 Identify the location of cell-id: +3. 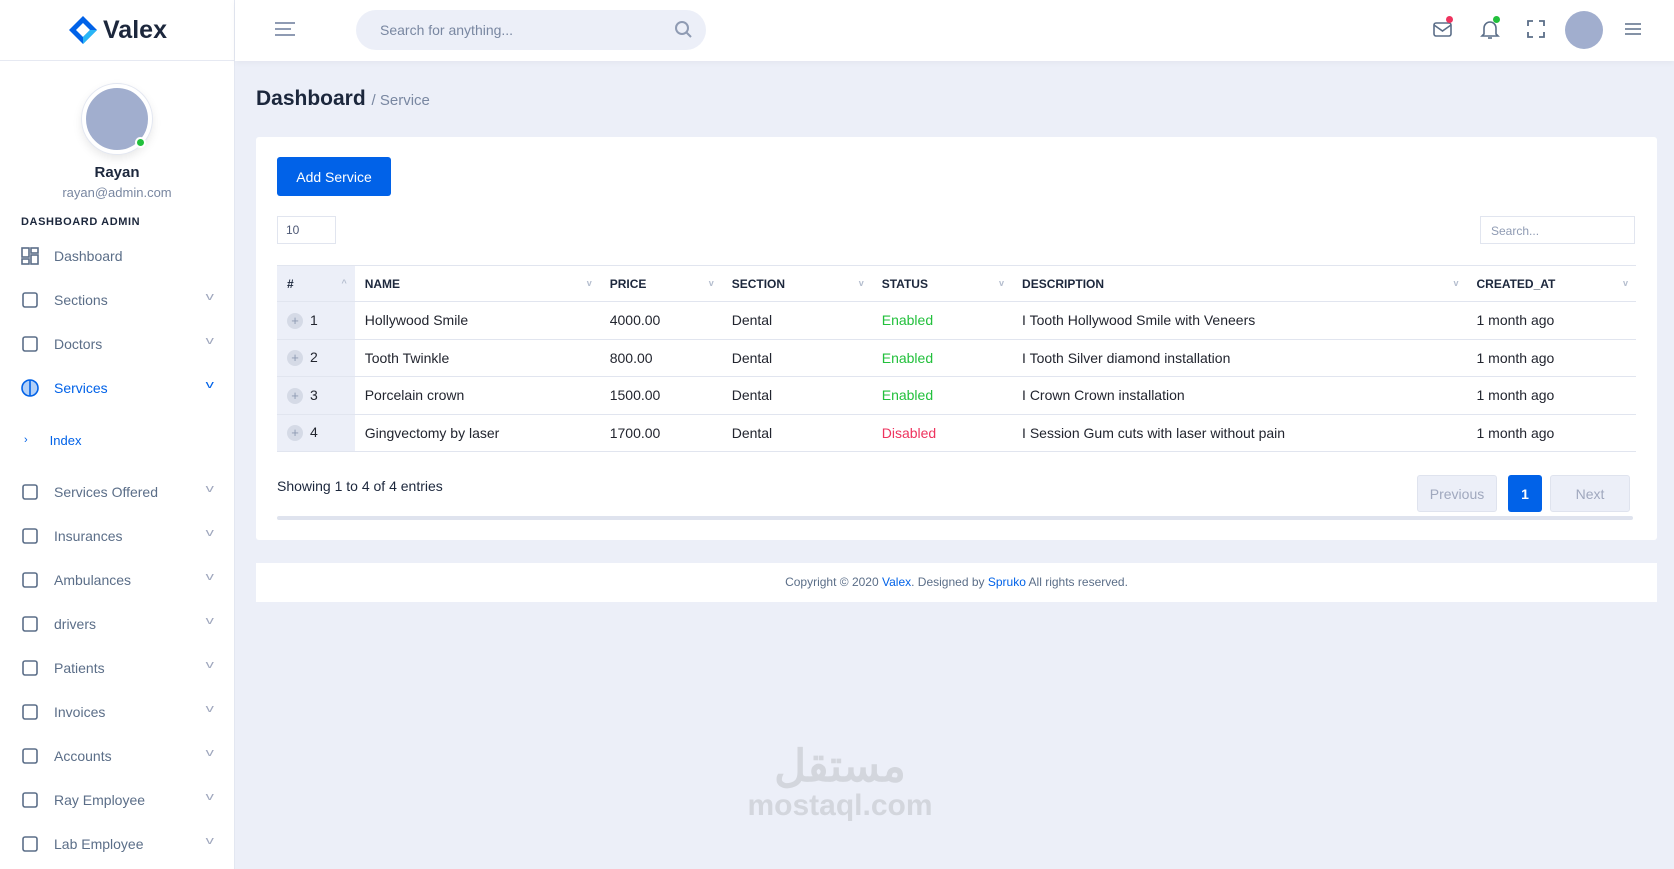
(316, 395).